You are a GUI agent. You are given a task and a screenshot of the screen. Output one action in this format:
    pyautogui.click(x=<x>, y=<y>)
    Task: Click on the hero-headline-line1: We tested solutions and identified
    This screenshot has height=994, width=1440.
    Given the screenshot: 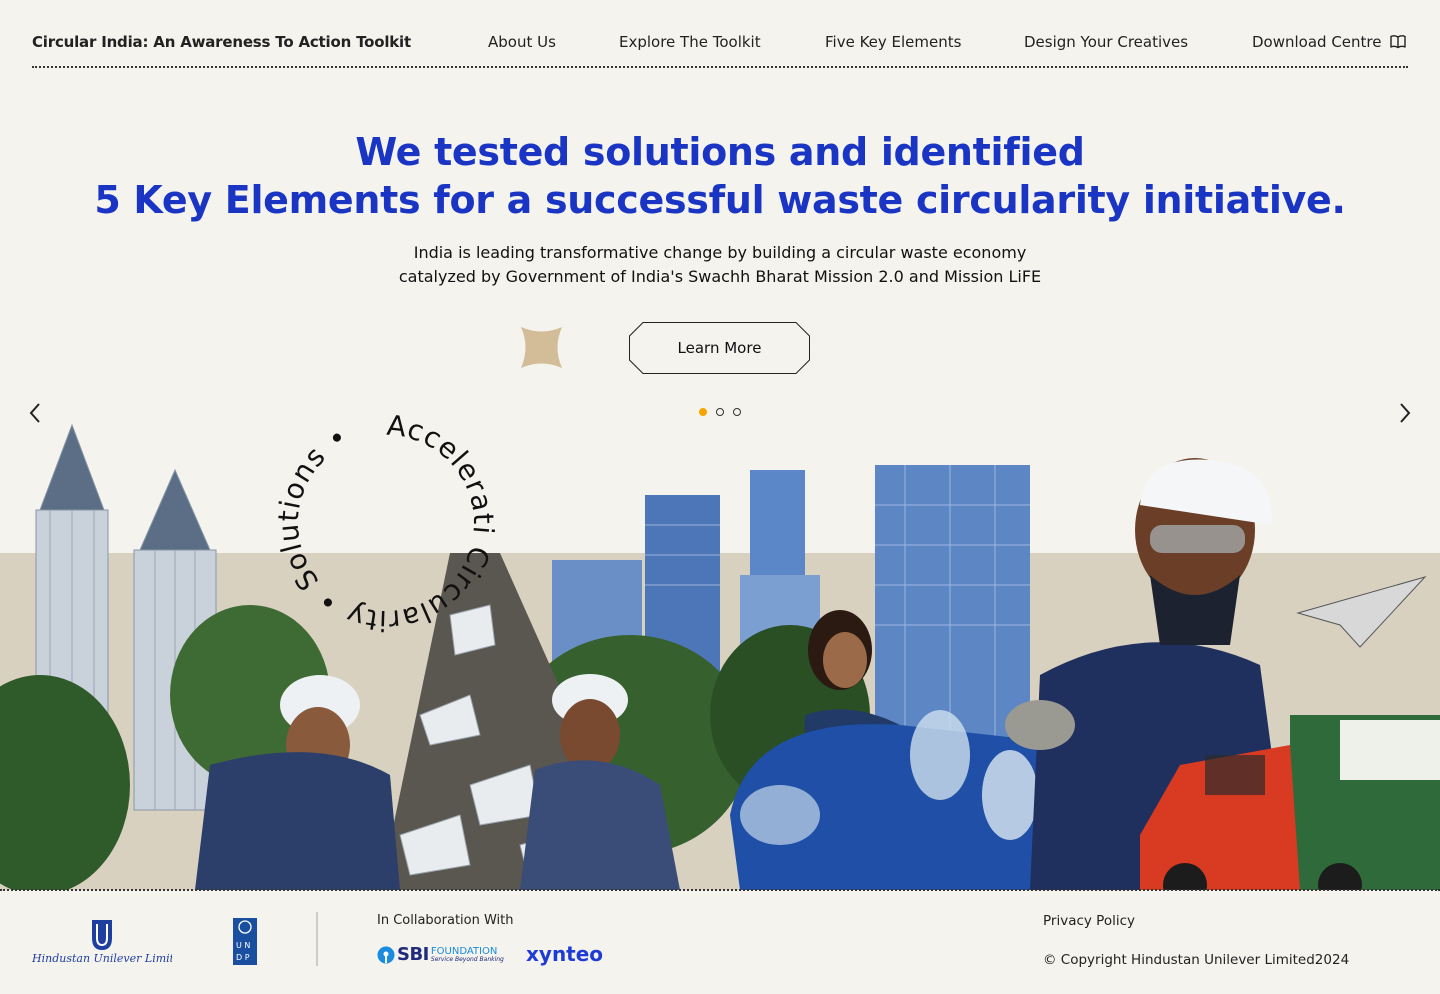 What is the action you would take?
    pyautogui.click(x=720, y=152)
    